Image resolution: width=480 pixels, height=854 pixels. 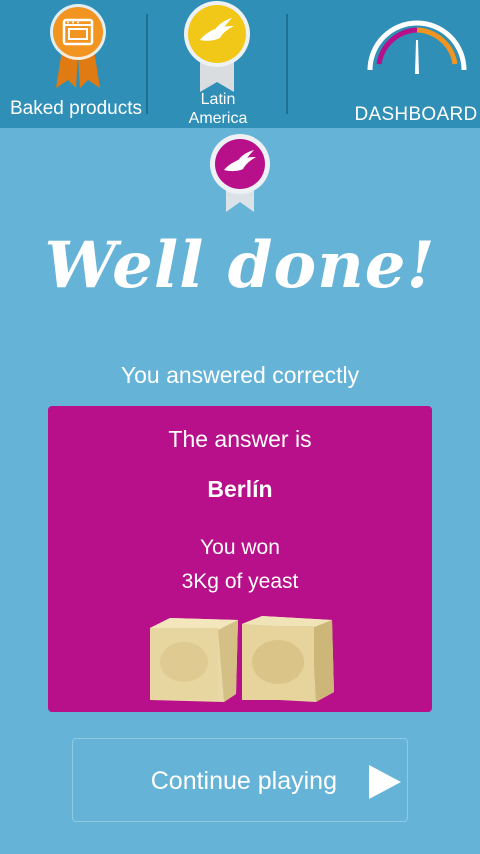 What do you see at coordinates (240, 547) in the screenshot?
I see `won-label: You won` at bounding box center [240, 547].